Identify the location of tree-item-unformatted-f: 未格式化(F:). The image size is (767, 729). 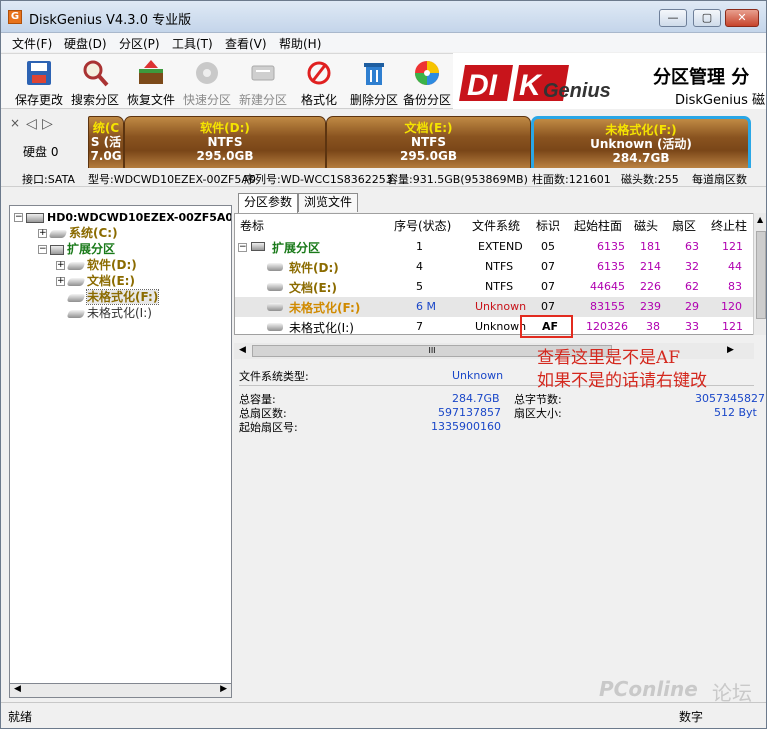
(113, 297).